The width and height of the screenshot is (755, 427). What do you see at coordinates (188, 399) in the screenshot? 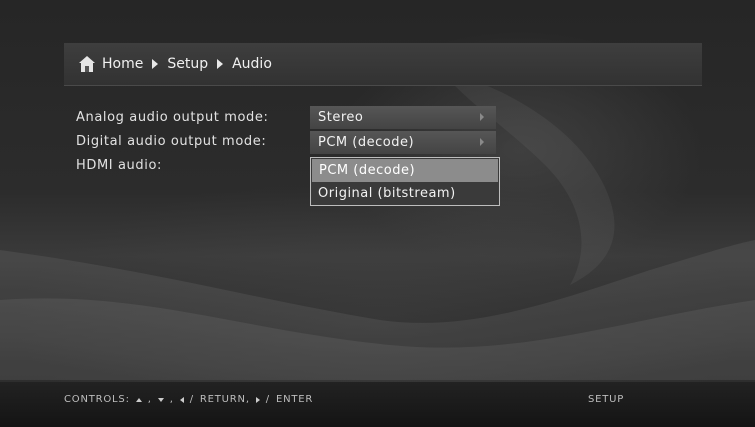
I see `controls-hint: CONTROLS: , , / RETURN, / ENTER` at bounding box center [188, 399].